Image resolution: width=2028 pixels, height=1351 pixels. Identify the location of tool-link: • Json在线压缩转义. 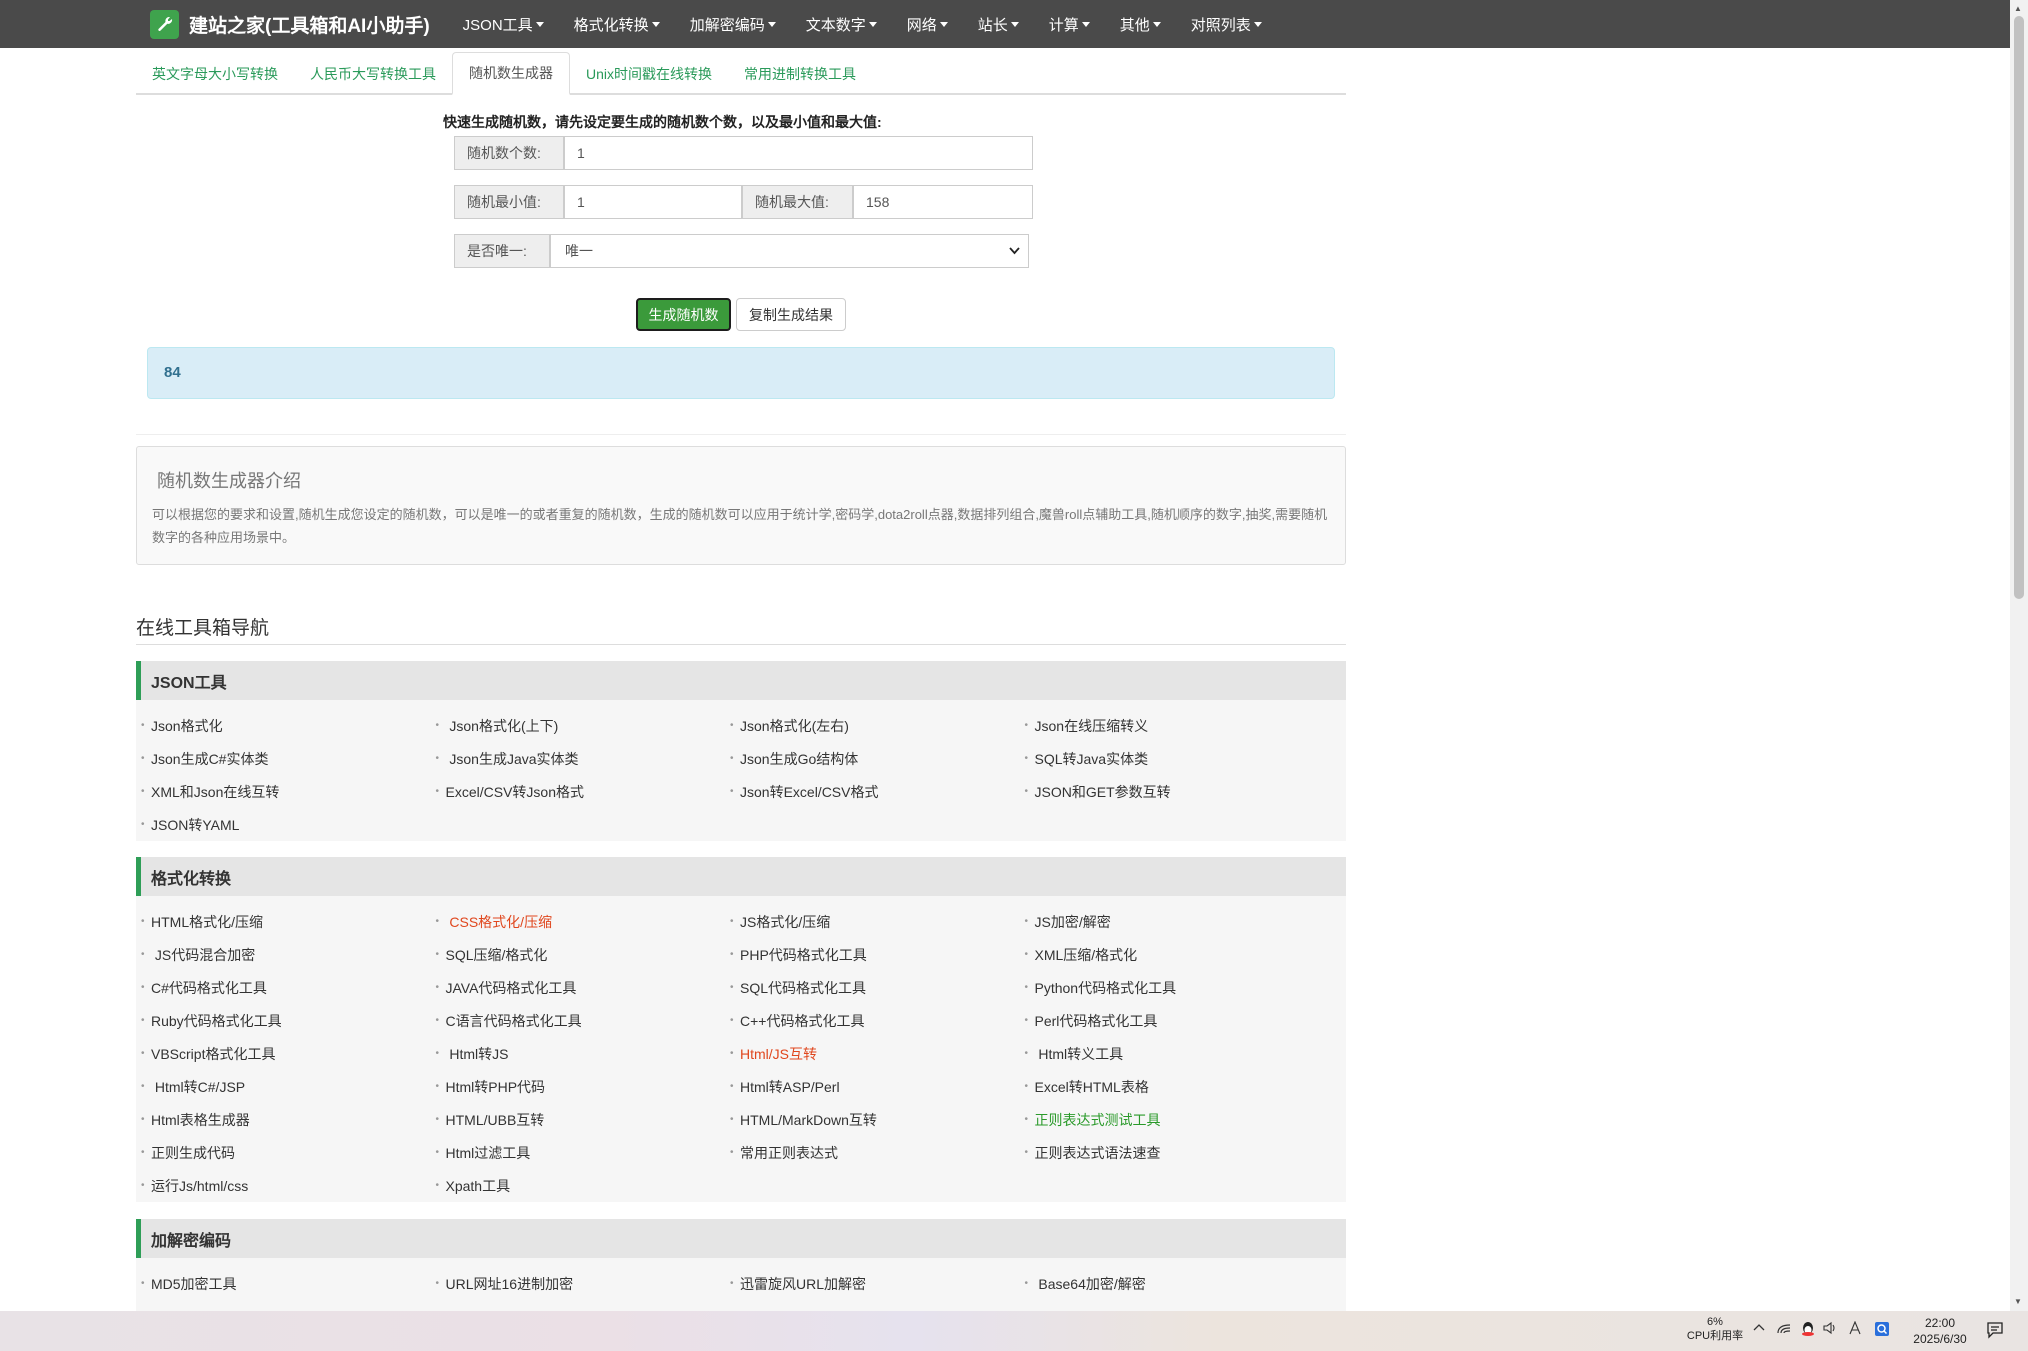
(1172, 725).